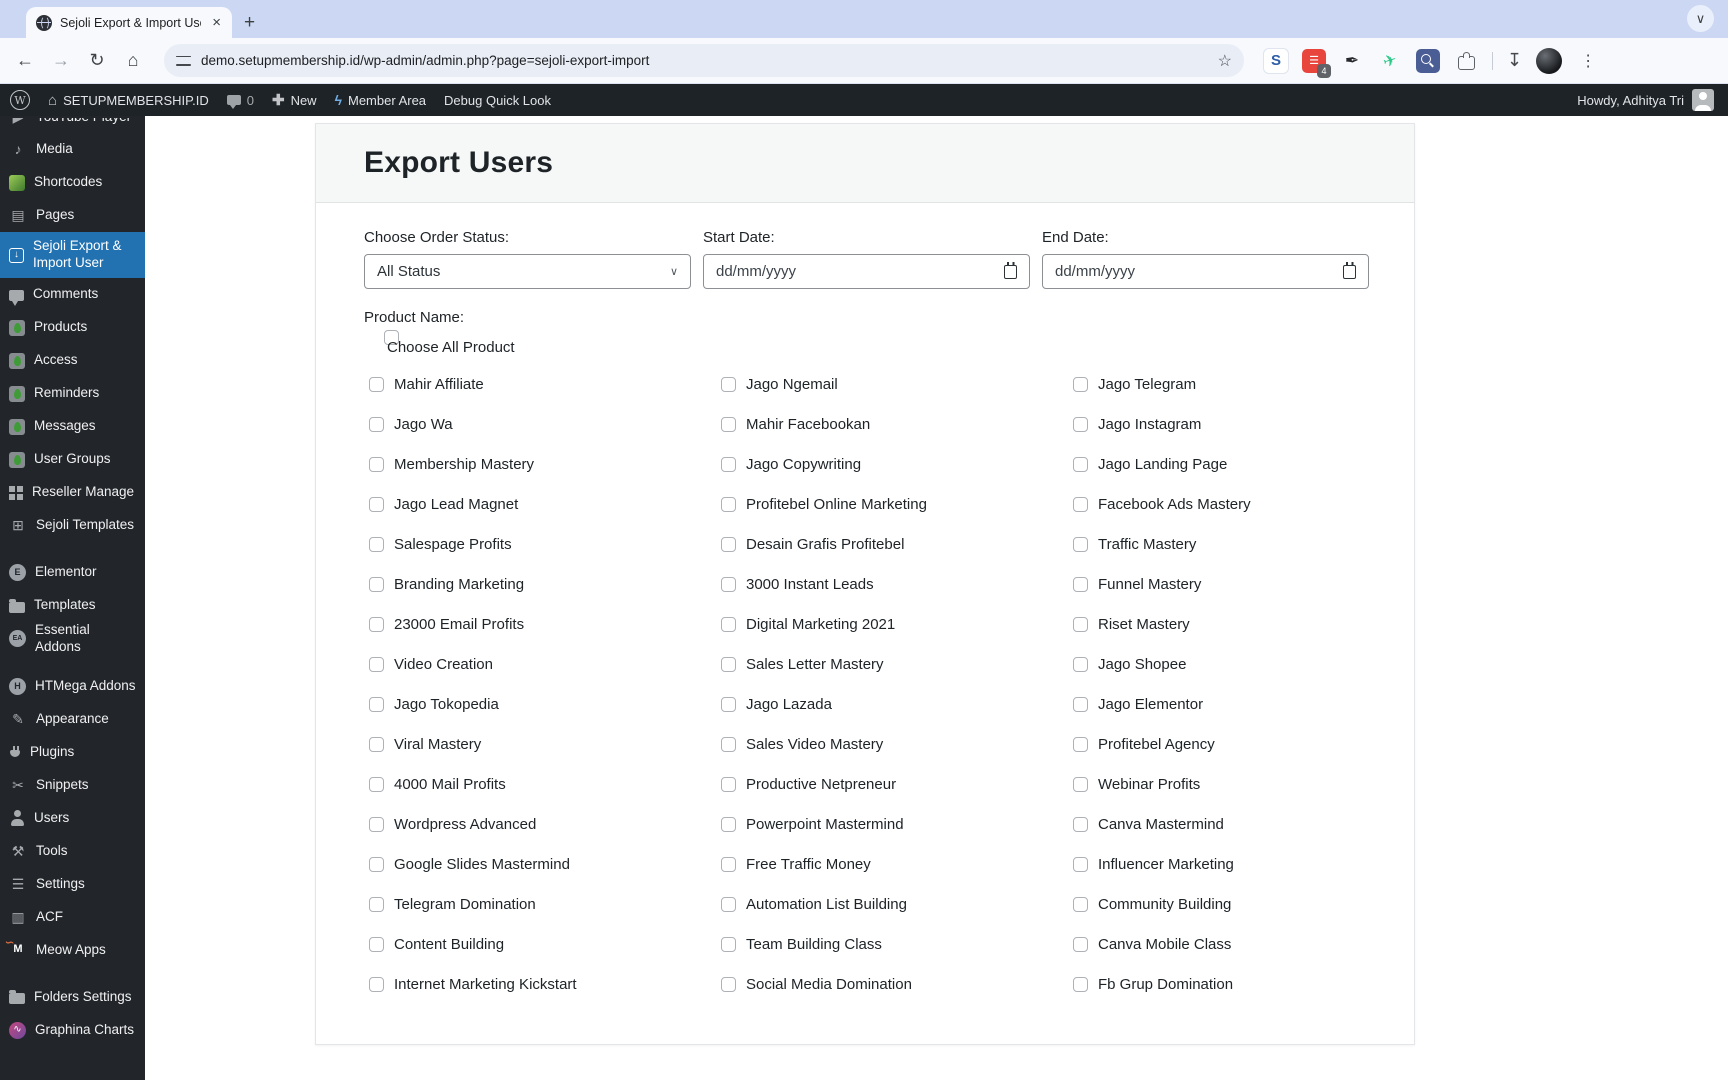 The height and width of the screenshot is (1080, 1728). I want to click on sidebar-item-pages: ▤ Pages, so click(72, 215).